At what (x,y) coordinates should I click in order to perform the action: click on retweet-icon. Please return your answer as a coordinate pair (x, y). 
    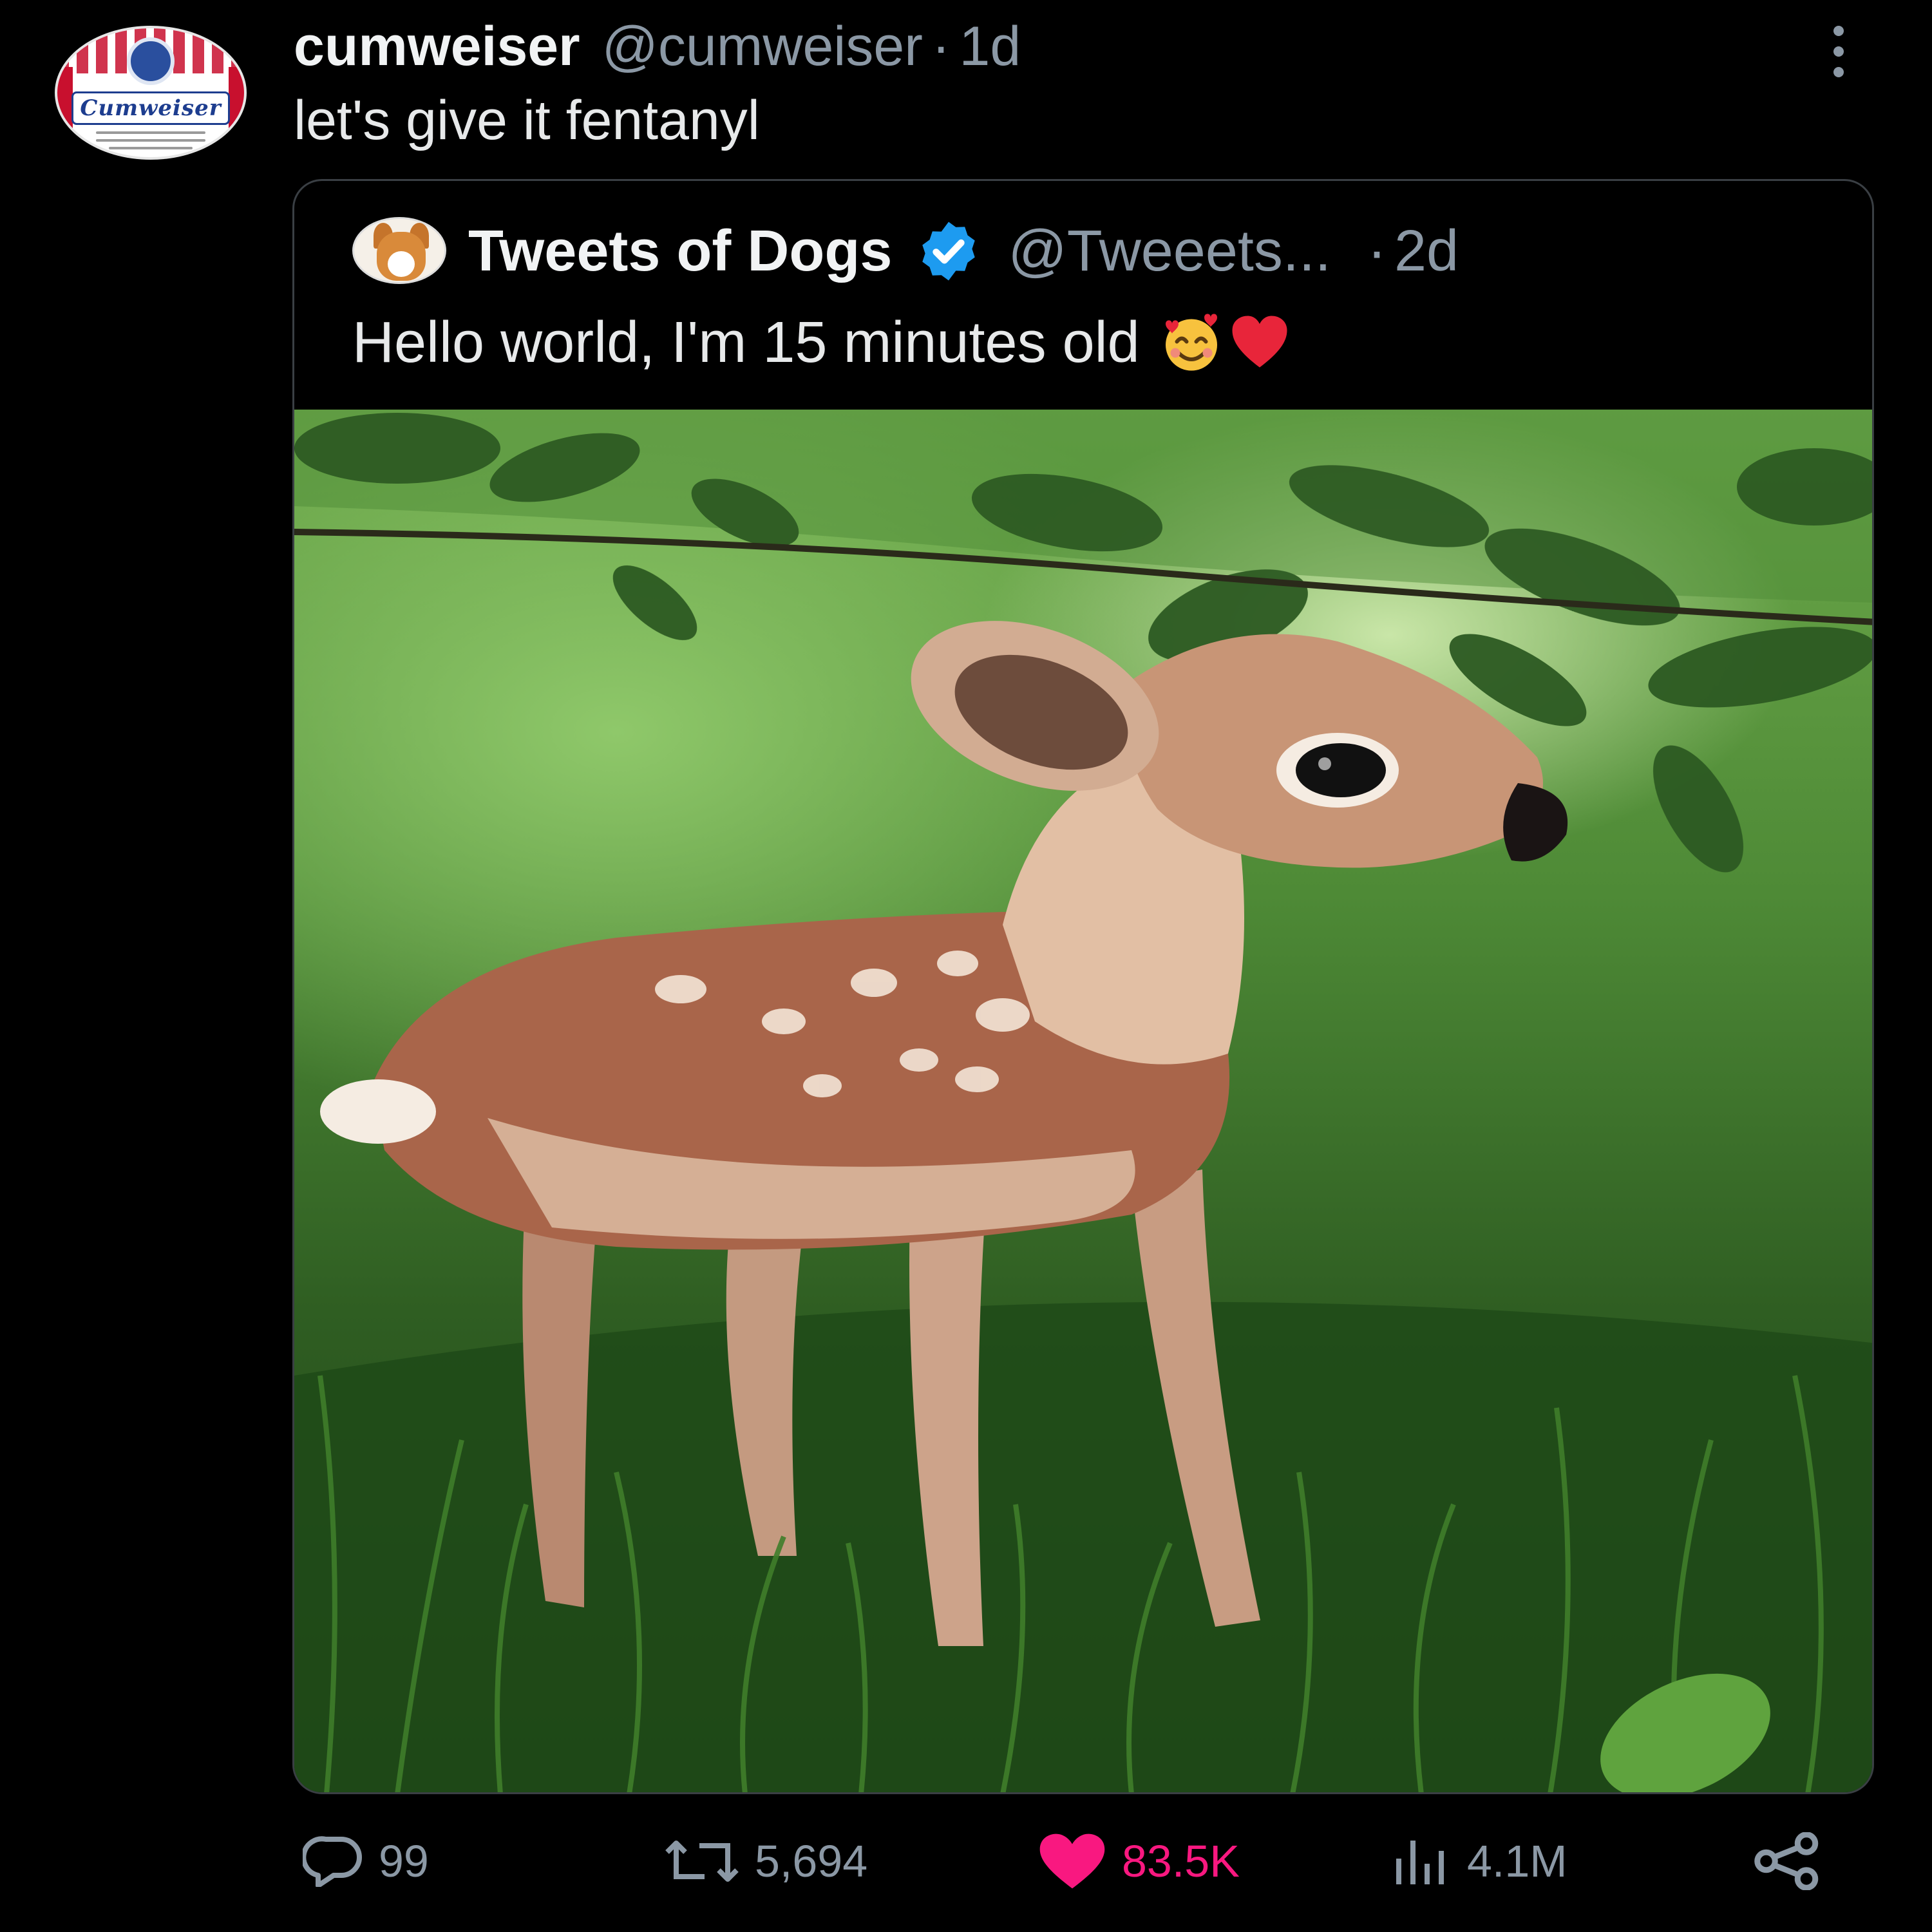
    Looking at the image, I should click on (702, 1861).